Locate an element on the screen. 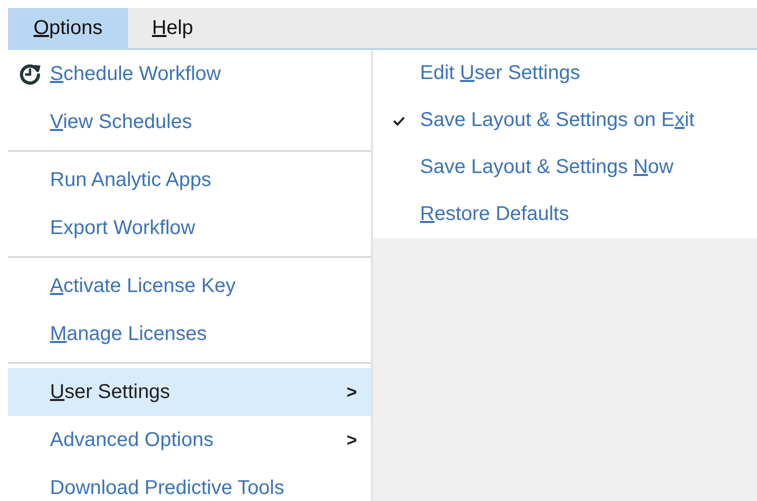  submenu-item: Edit User Settings is located at coordinates (565, 73).